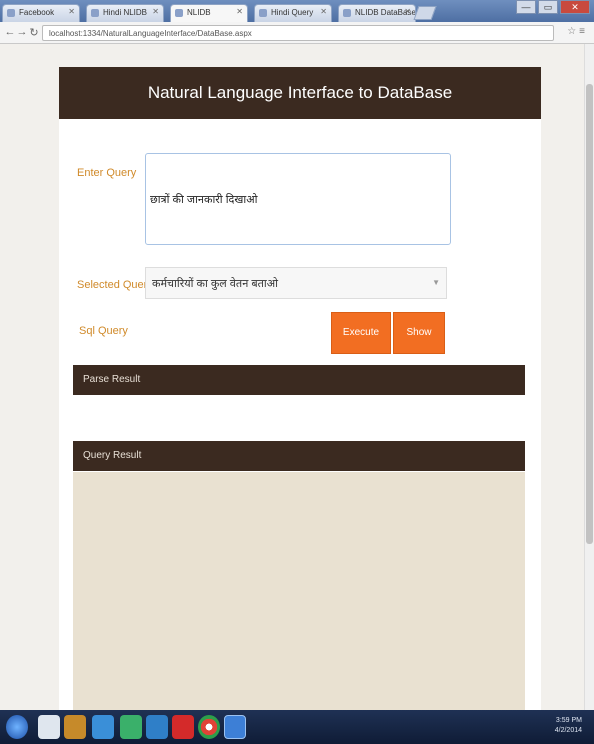  Describe the element at coordinates (299, 456) in the screenshot. I see `query-result-header: Query Result` at that location.